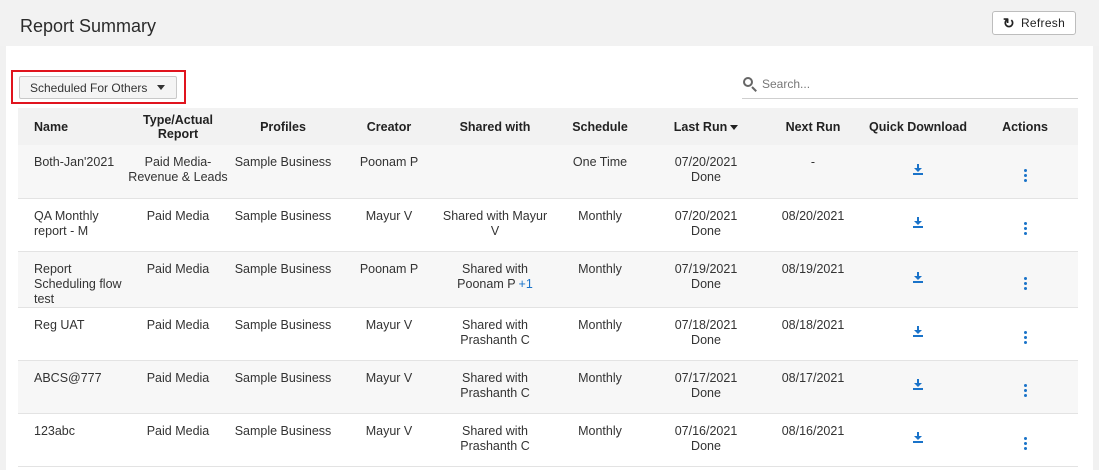 The width and height of the screenshot is (1099, 470). Describe the element at coordinates (161, 87) in the screenshot. I see `caret-down-icon` at that location.